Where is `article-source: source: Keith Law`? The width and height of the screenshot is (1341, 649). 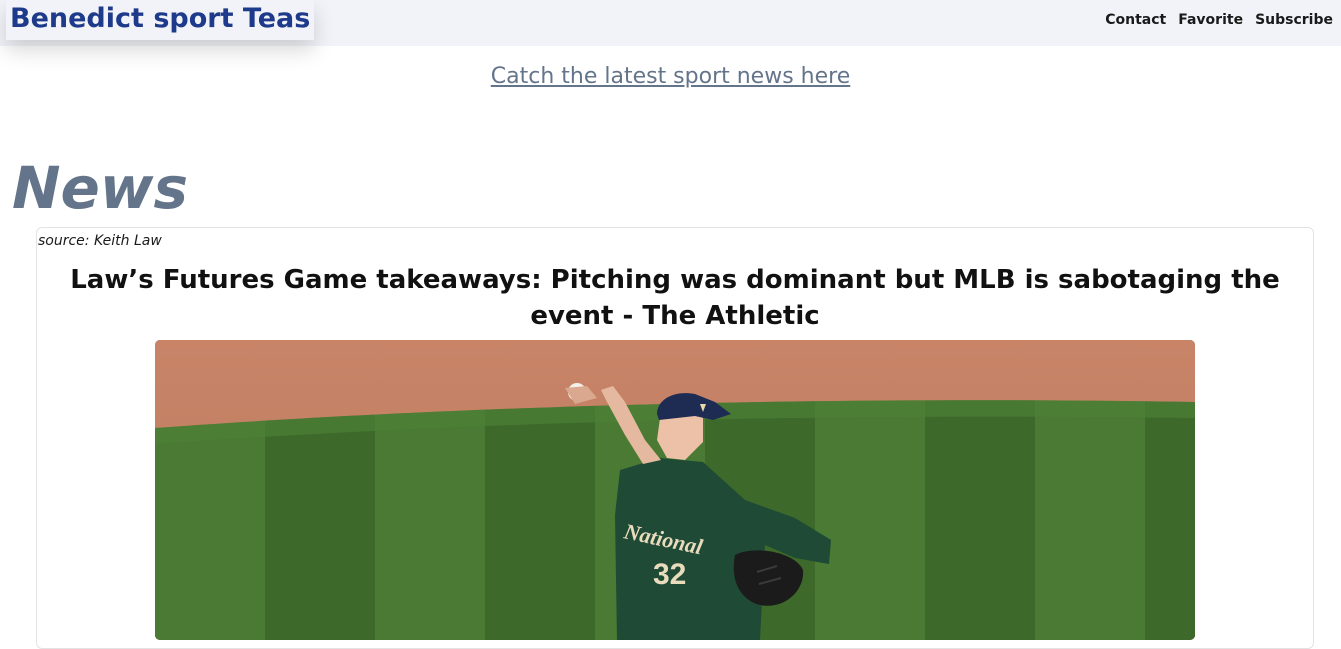 article-source: source: Keith Law is located at coordinates (100, 241).